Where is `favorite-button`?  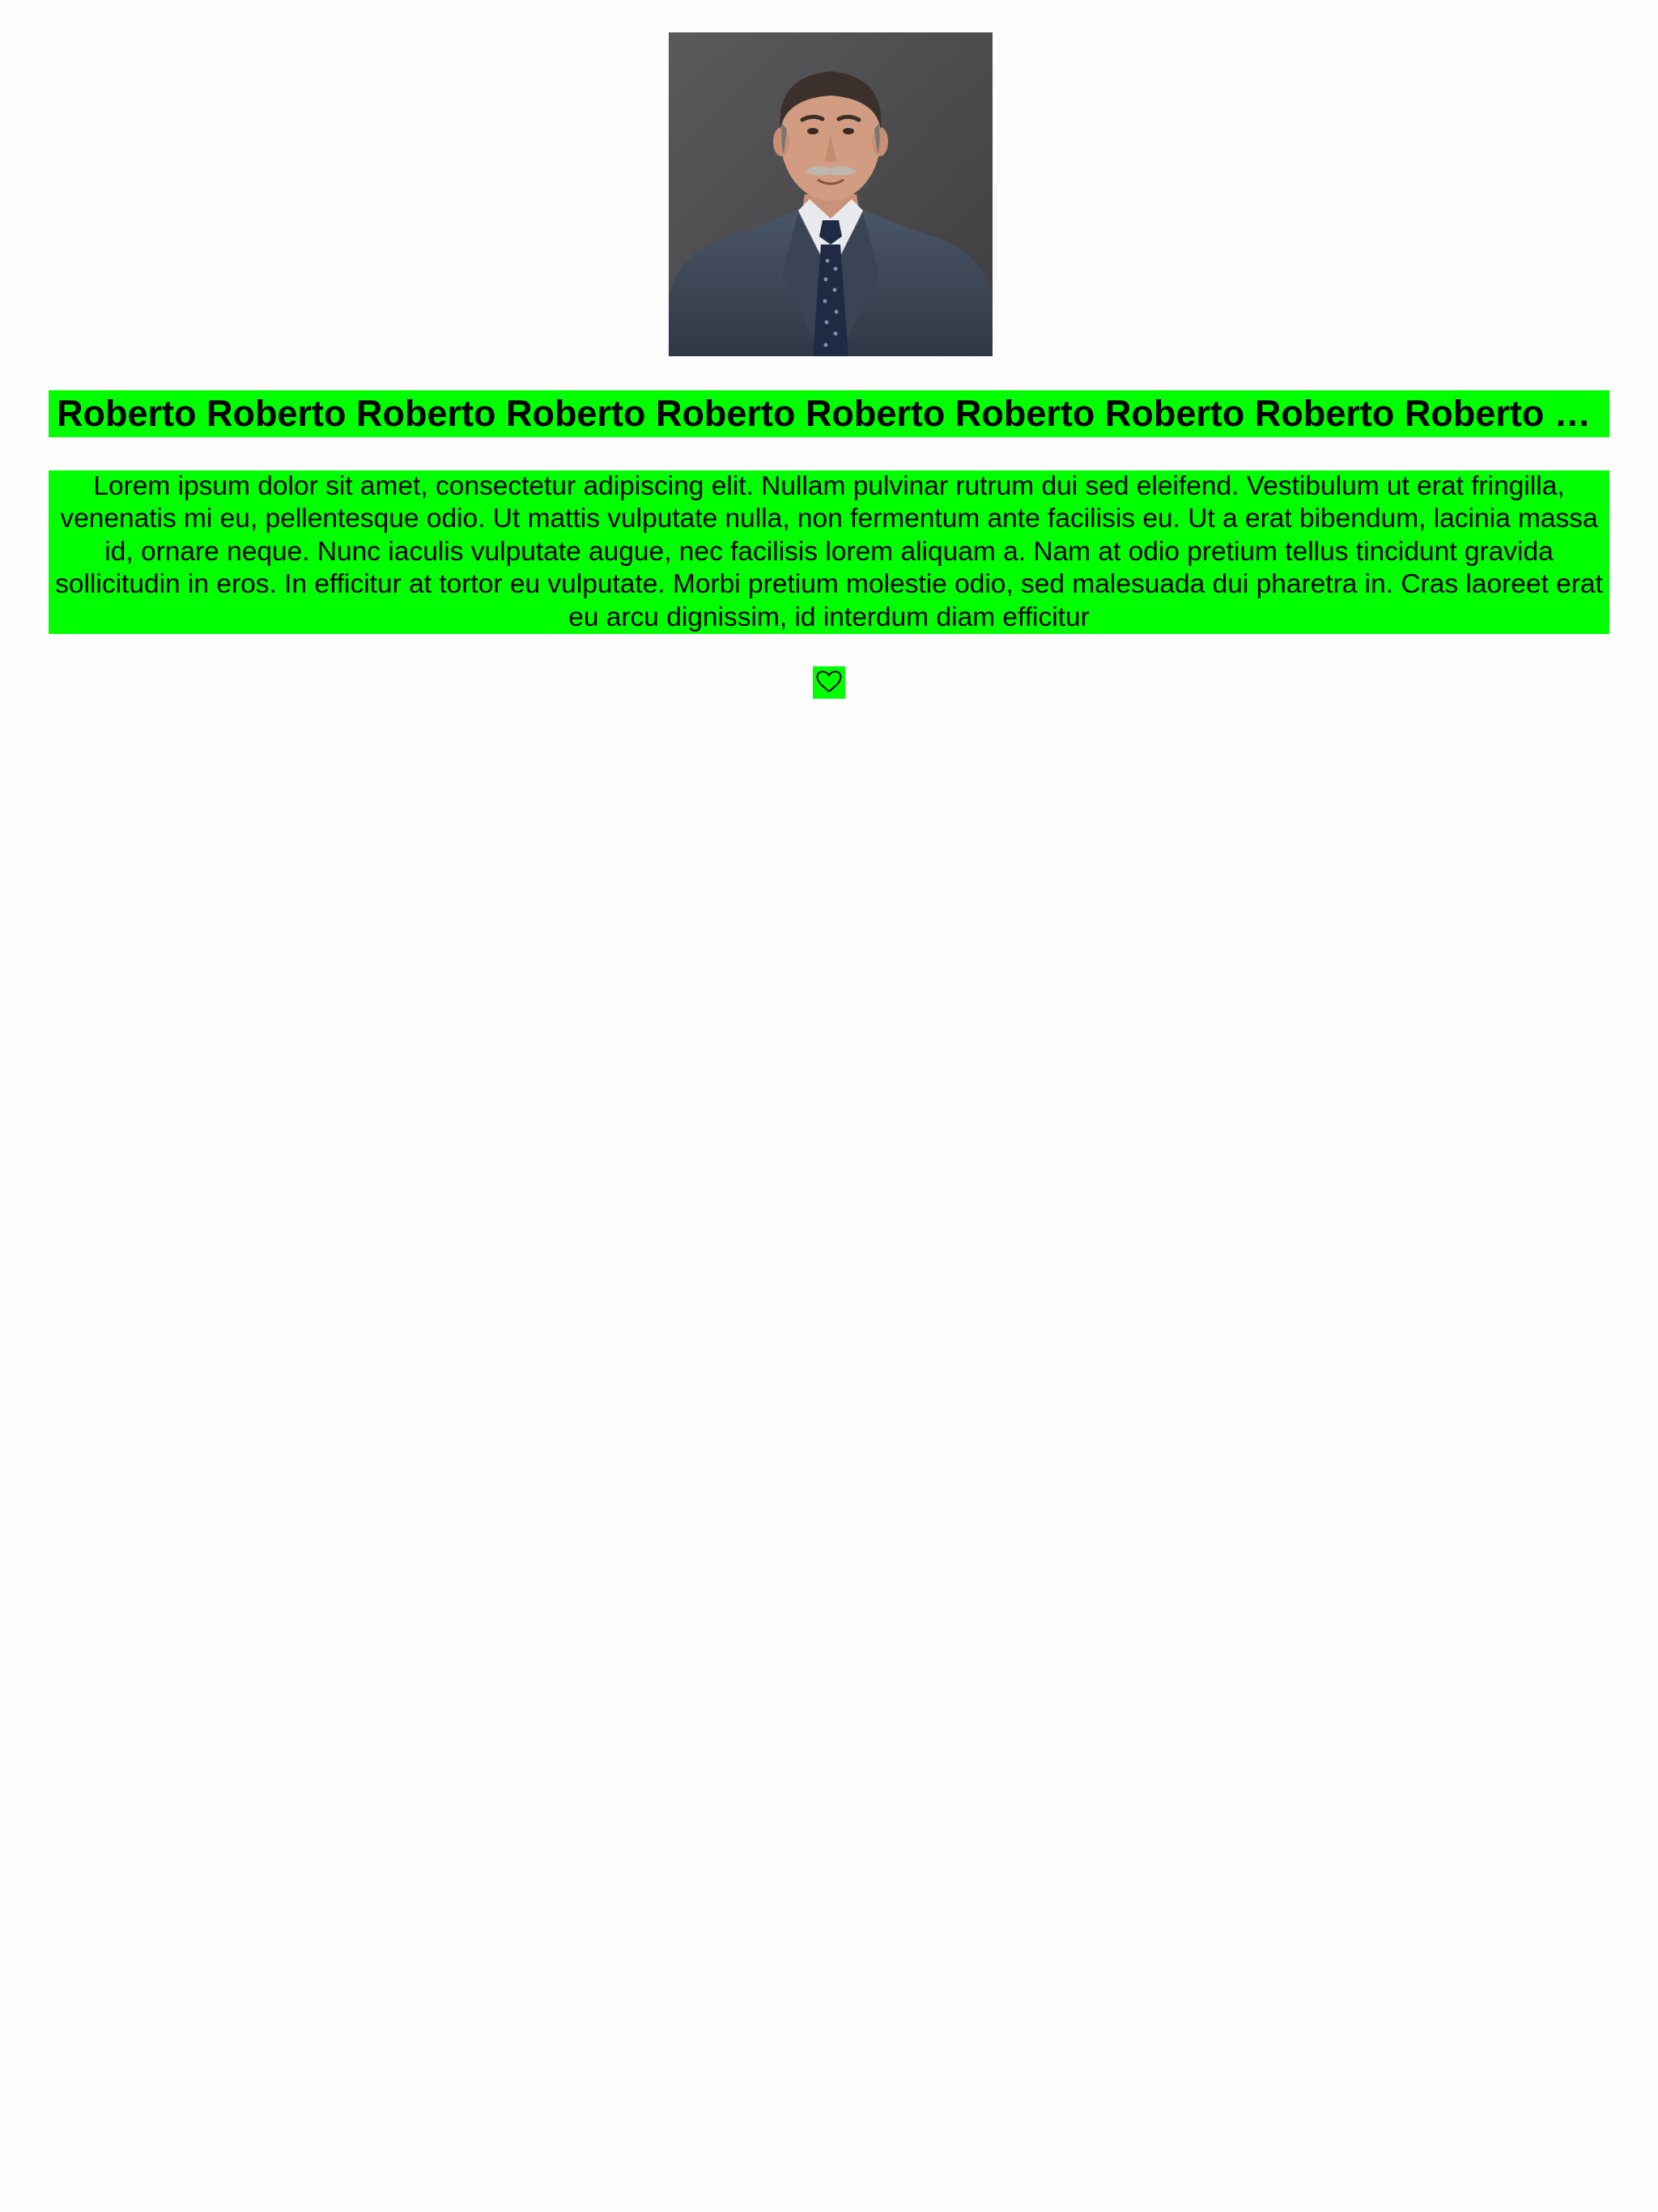 favorite-button is located at coordinates (829, 682).